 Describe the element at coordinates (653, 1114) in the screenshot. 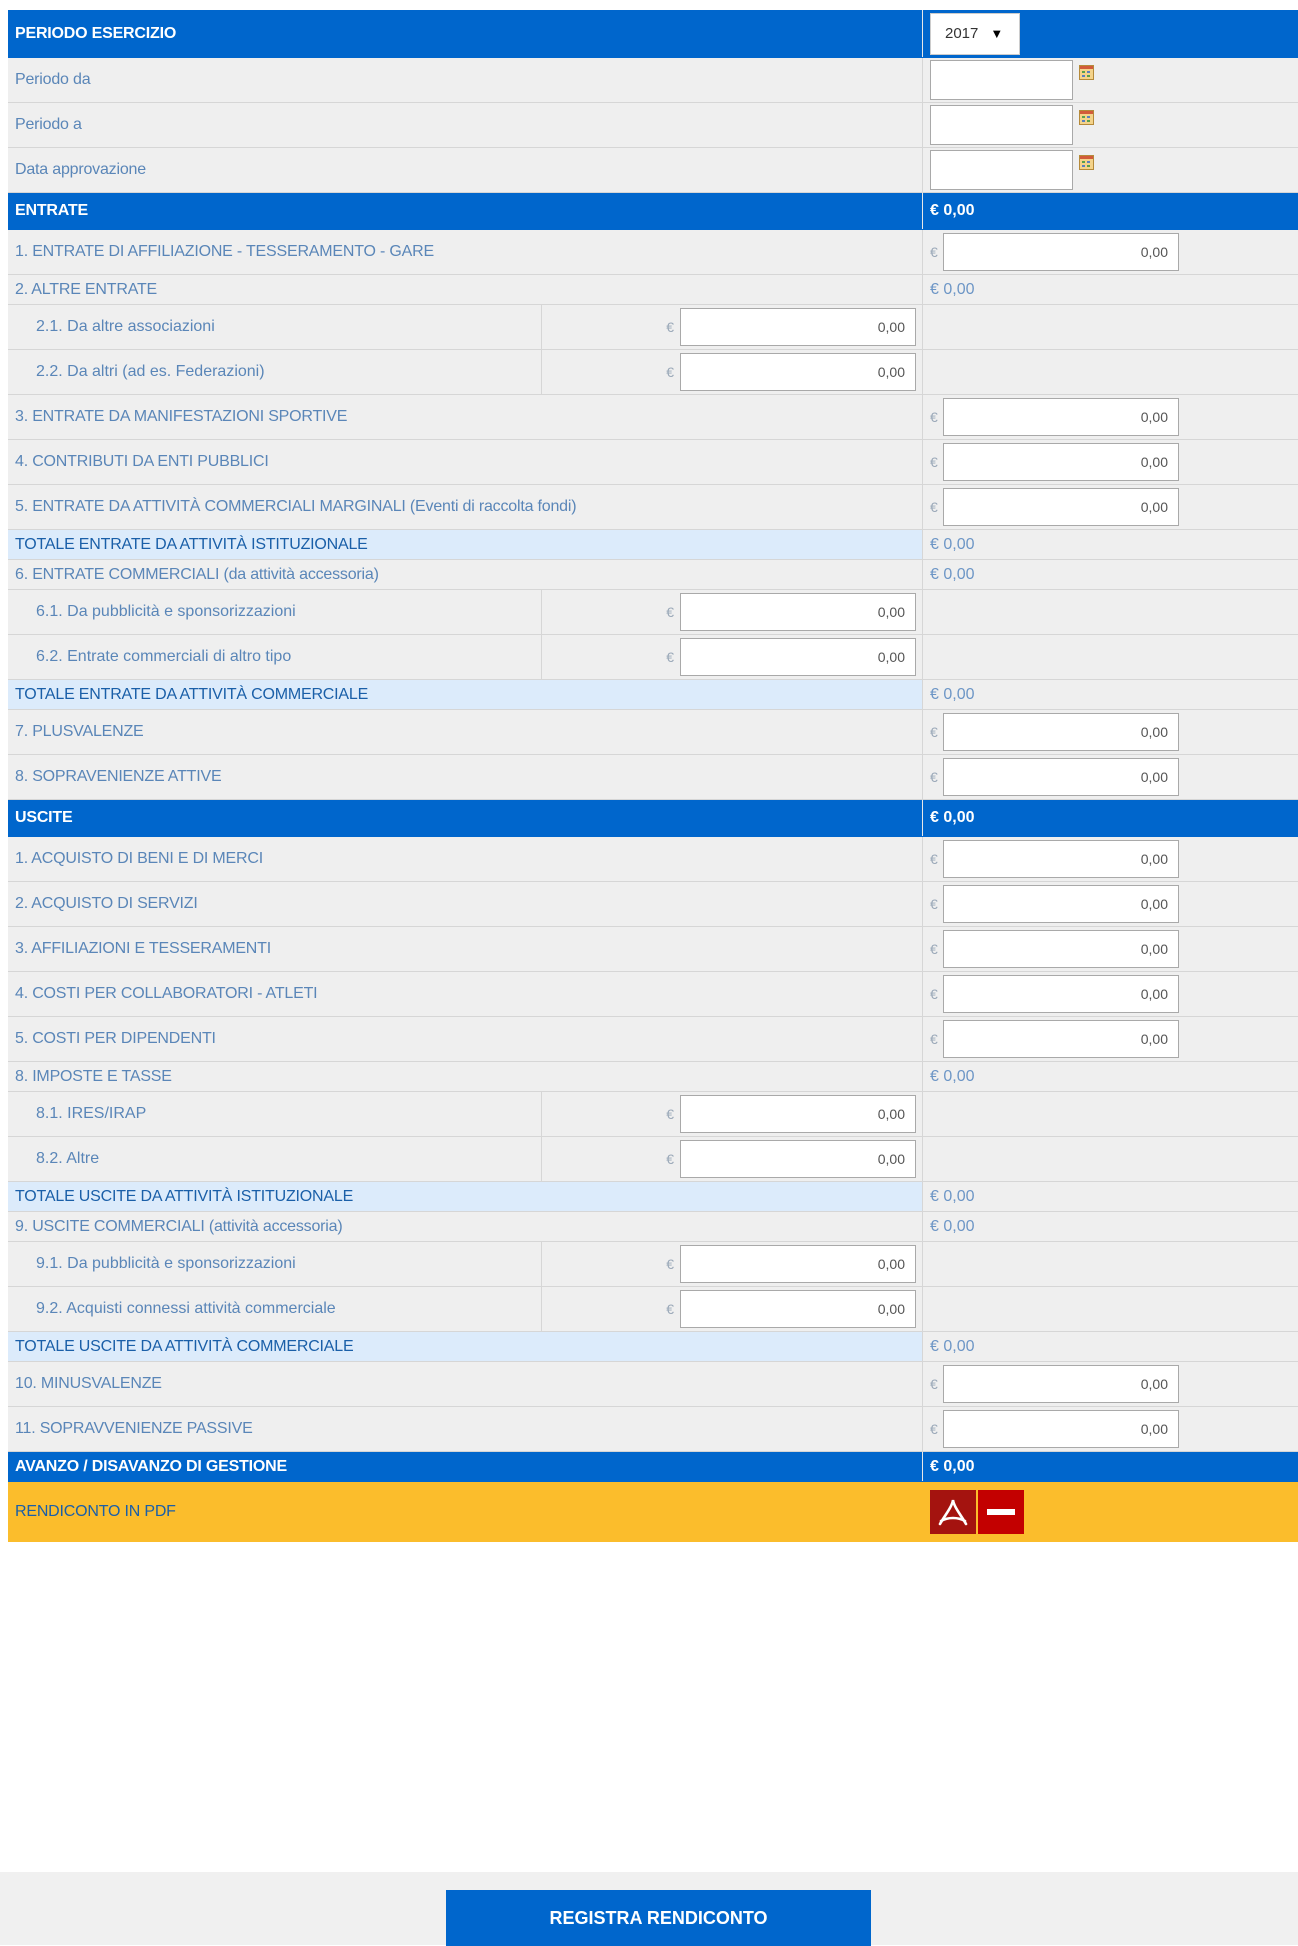

I see `uscite-subitem-row: 8.1. IRES/IRAP €` at that location.